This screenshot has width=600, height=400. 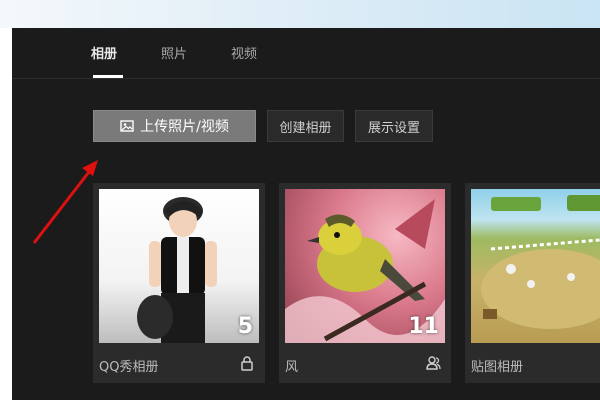 What do you see at coordinates (177, 270) in the screenshot?
I see `avatar-figure-illustration` at bounding box center [177, 270].